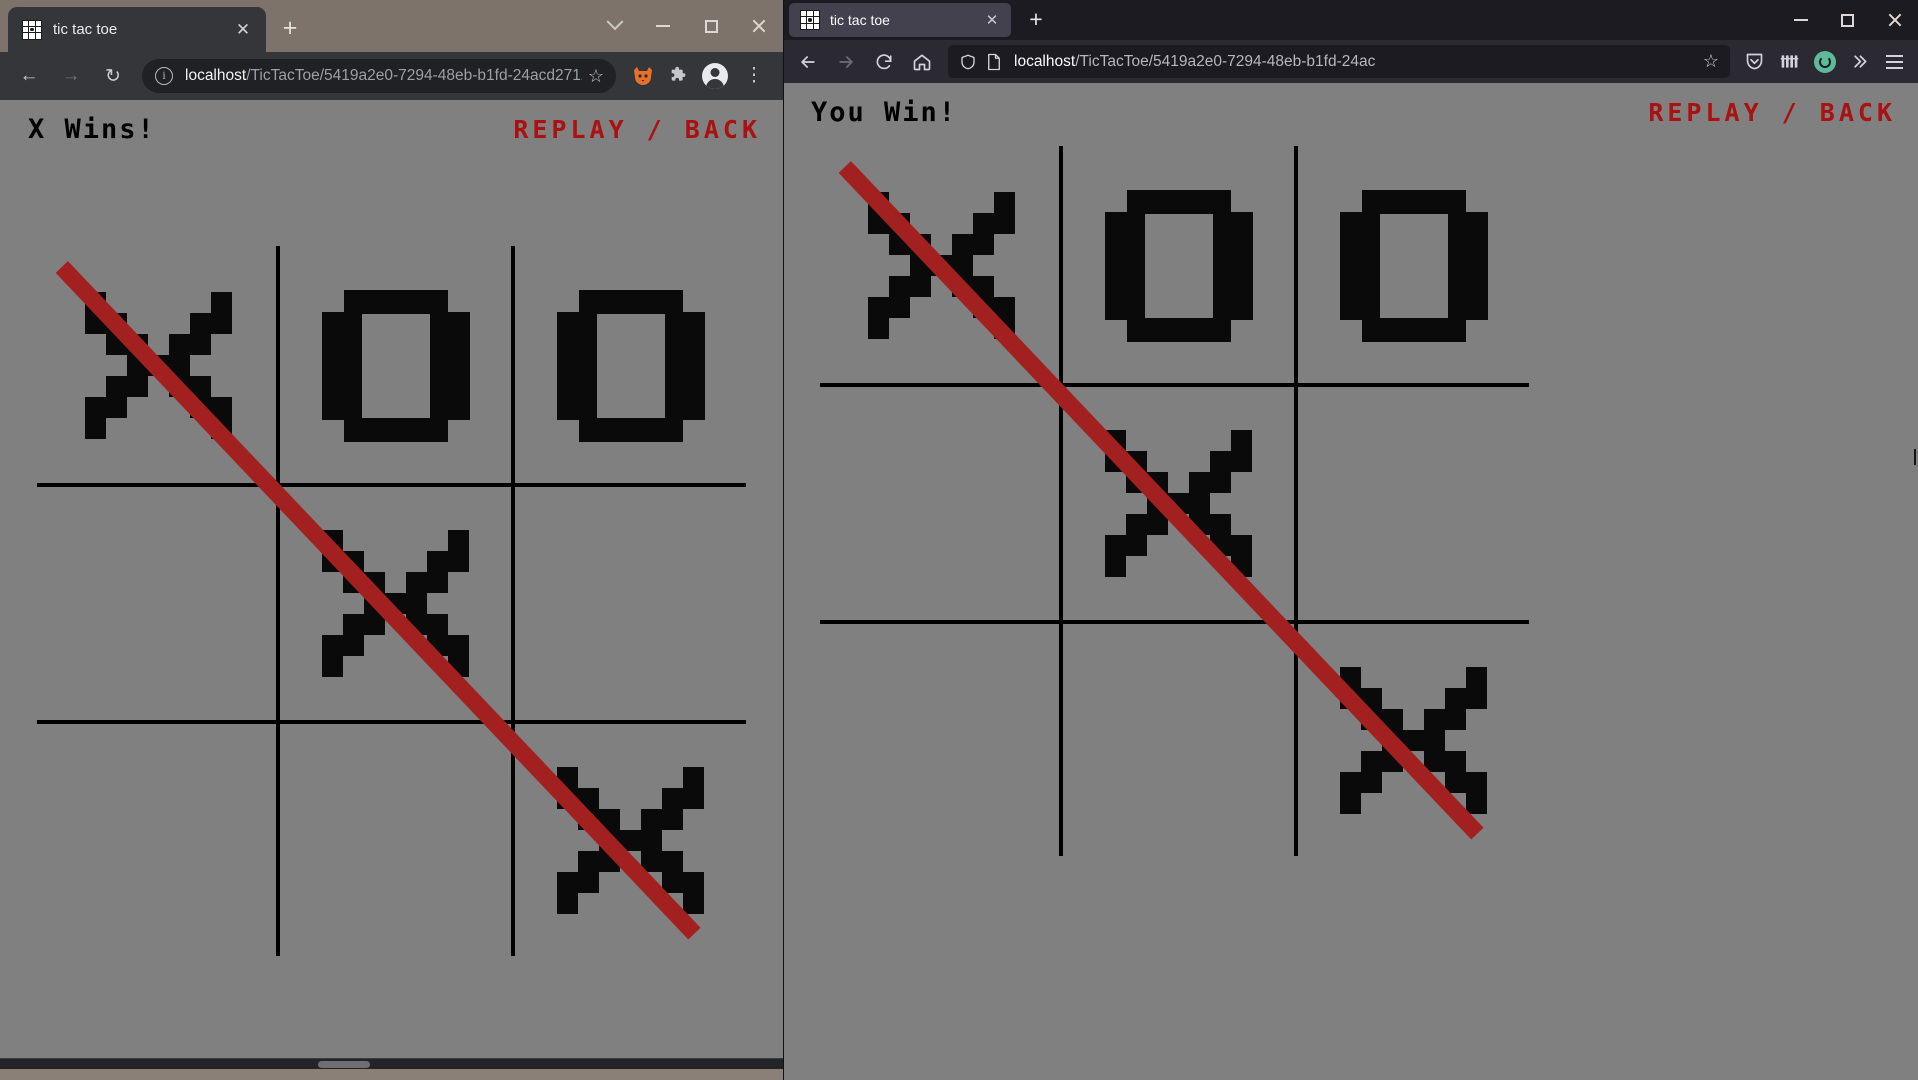 The height and width of the screenshot is (1080, 1918). I want to click on chrome-tab-tic-tac-toe: tic tac toe ✕, so click(137, 29).